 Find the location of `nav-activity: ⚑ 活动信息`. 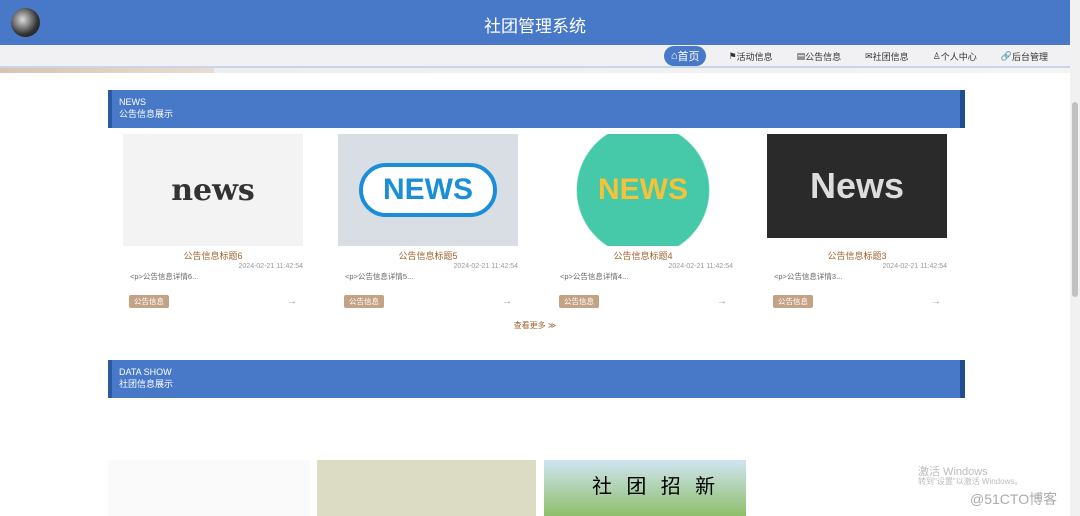

nav-activity: ⚑ 活动信息 is located at coordinates (750, 56).